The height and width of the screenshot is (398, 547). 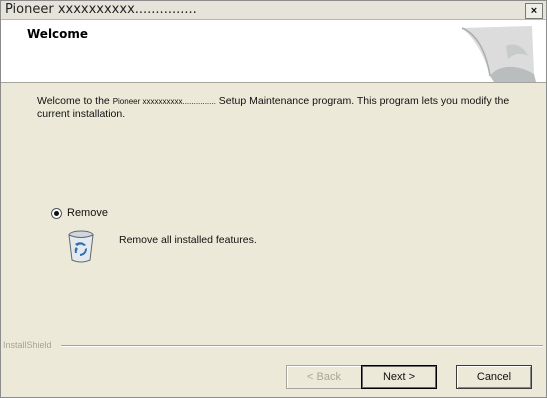 I want to click on intro-prefix: Welcome to the, so click(x=73, y=101).